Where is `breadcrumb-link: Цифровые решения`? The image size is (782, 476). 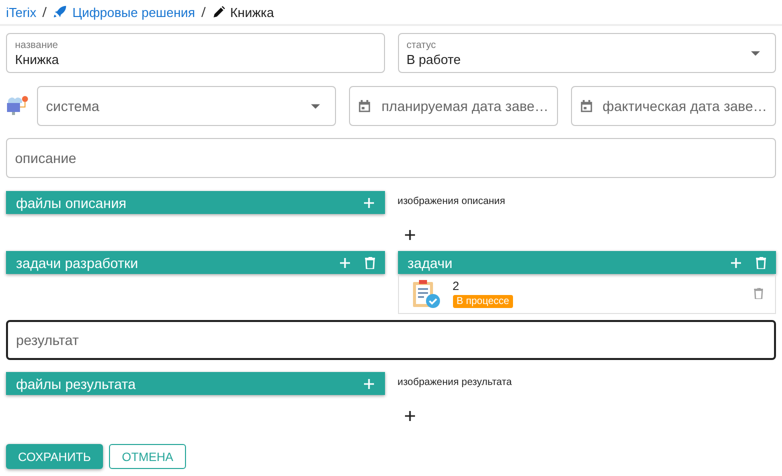 breadcrumb-link: Цифровые решения is located at coordinates (134, 12).